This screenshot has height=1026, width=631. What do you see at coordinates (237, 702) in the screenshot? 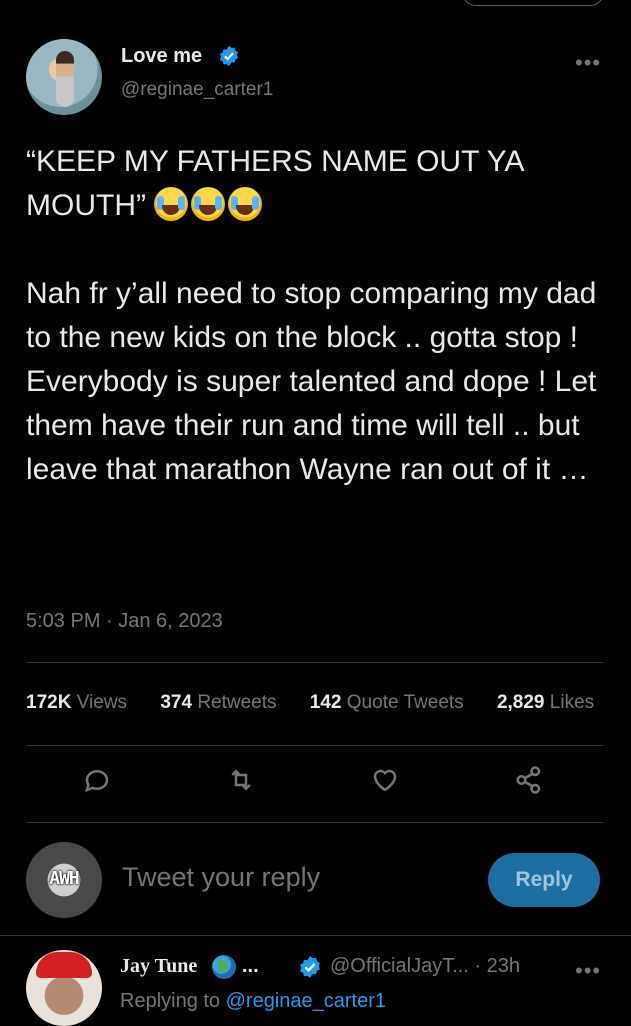
I see `retweets-label: Retweets` at bounding box center [237, 702].